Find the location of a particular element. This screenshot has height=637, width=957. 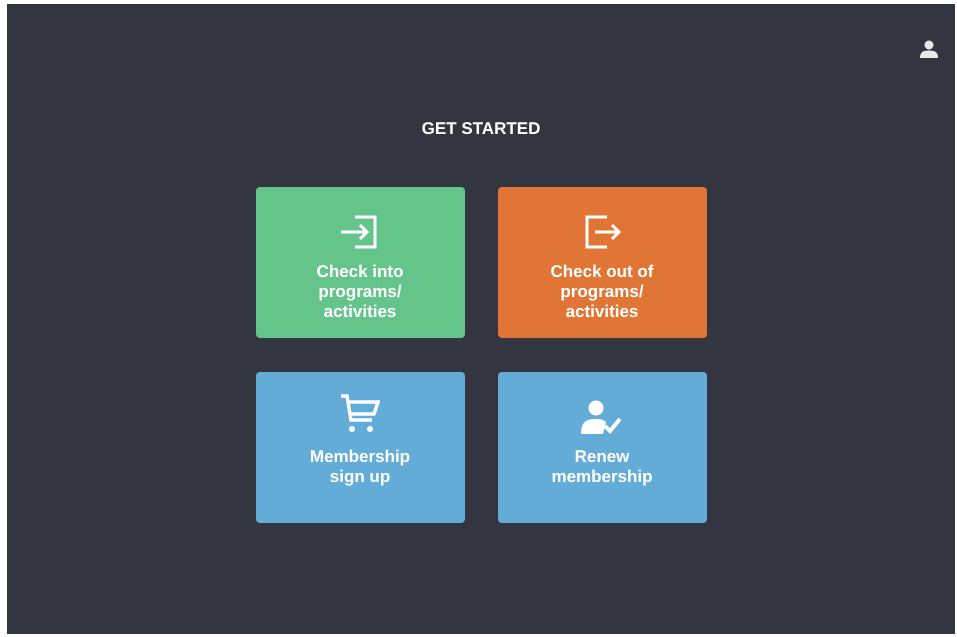

action-tile: Check out of programs/ activities is located at coordinates (602, 262).